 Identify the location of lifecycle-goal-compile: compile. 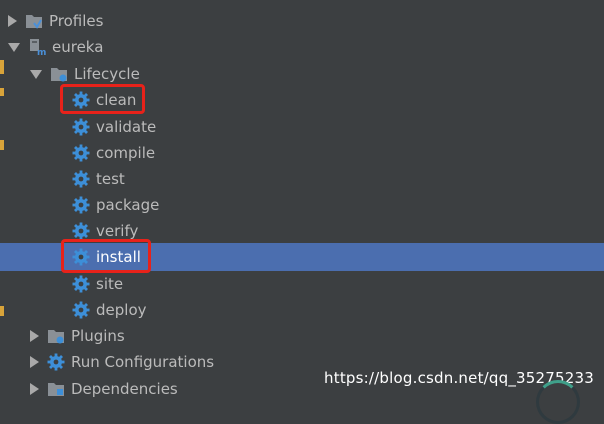
(302, 153).